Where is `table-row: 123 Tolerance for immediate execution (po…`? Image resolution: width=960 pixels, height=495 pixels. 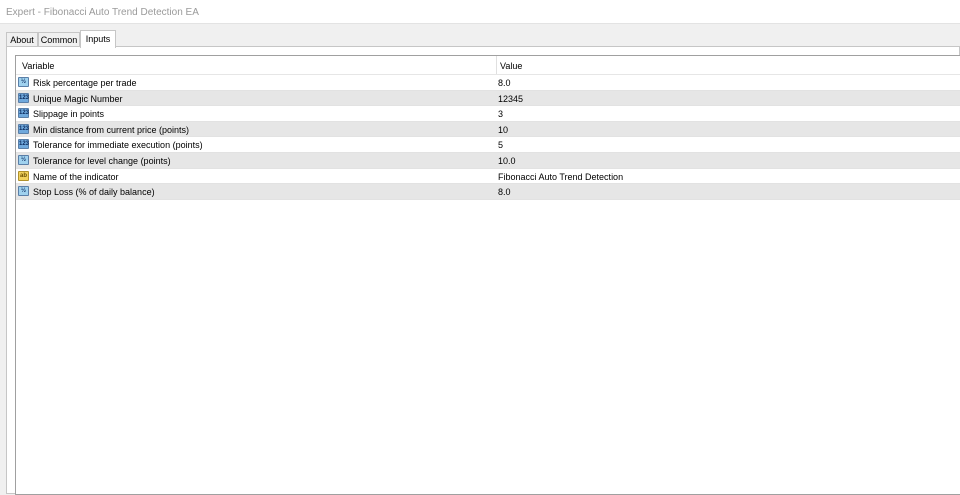
table-row: 123 Tolerance for immediate execution (po… is located at coordinates (488, 145).